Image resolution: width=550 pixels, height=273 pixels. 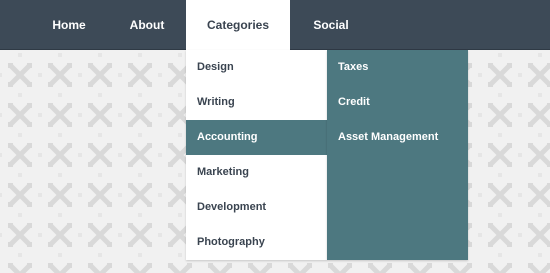 What do you see at coordinates (256, 207) in the screenshot?
I see `dropdown-item-development: Development` at bounding box center [256, 207].